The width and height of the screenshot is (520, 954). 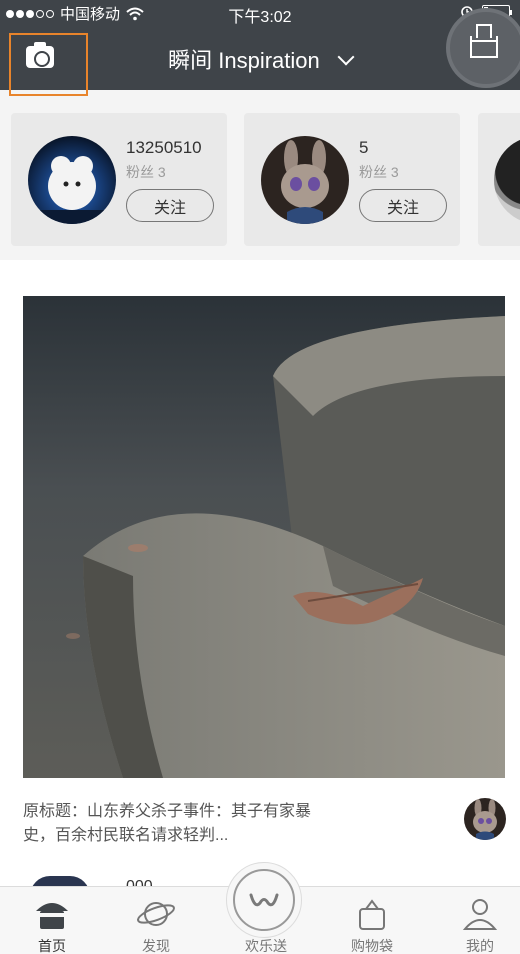 What do you see at coordinates (164, 147) in the screenshot?
I see `user-name: 13250510` at bounding box center [164, 147].